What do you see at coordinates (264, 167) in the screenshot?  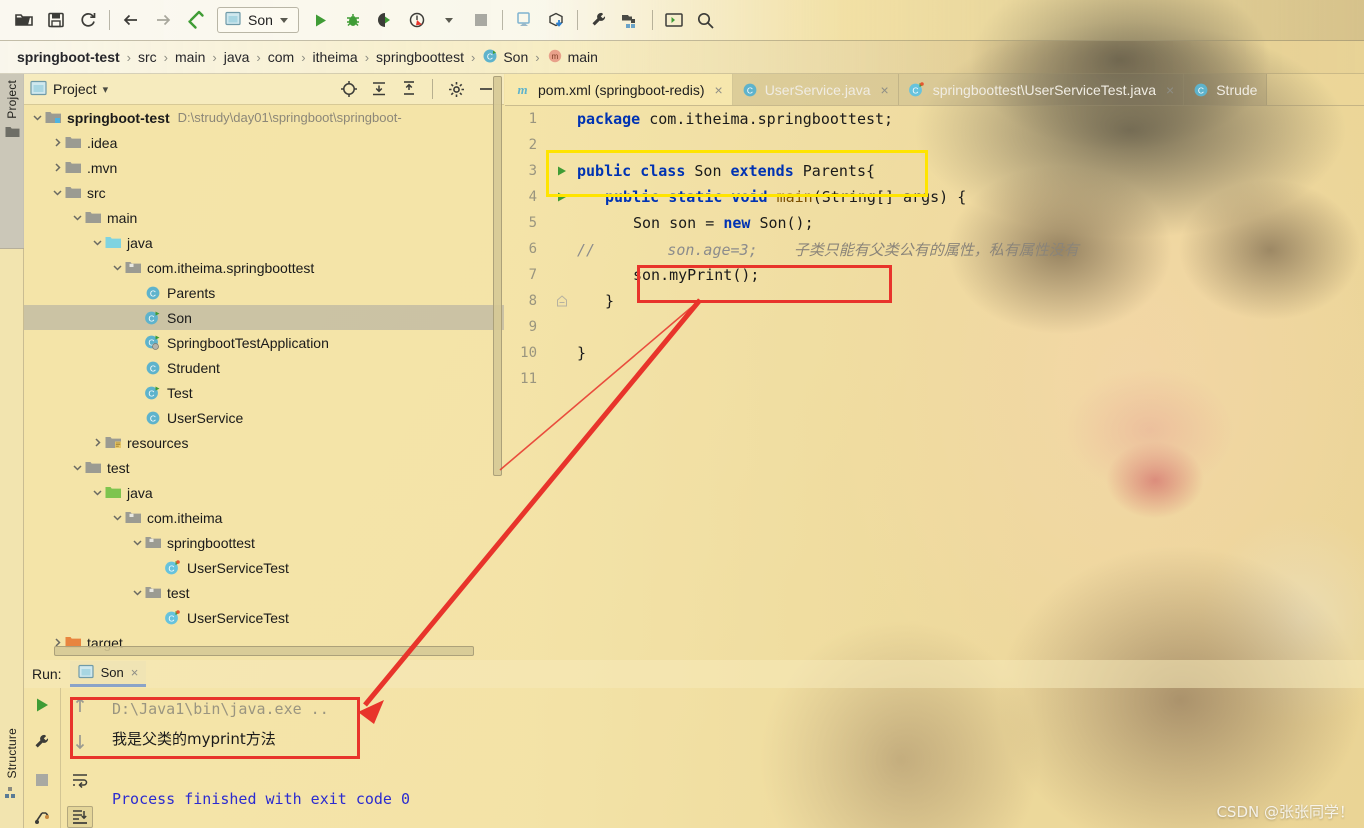 I see `tree-row: .mvn` at bounding box center [264, 167].